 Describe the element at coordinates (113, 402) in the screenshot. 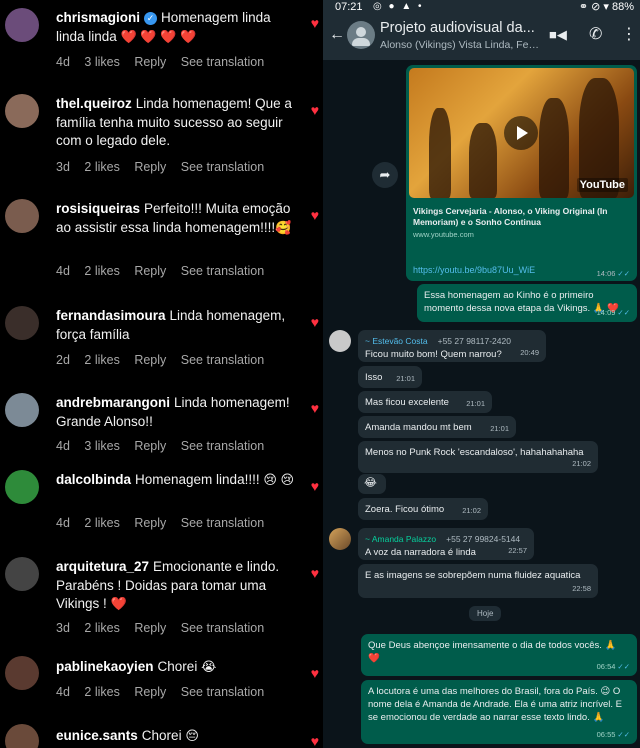

I see `comment-username: andrebmarangoni` at that location.